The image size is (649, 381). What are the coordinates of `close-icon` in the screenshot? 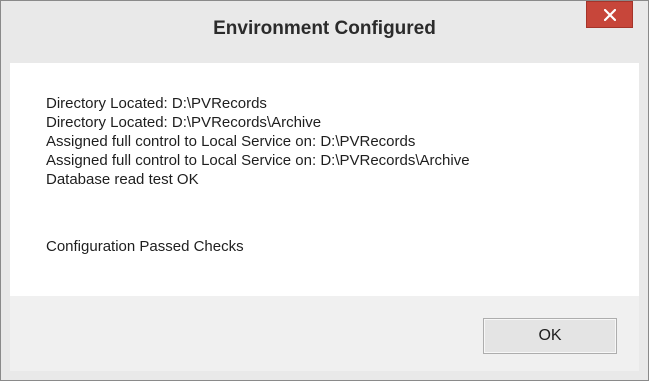 It's located at (609, 14).